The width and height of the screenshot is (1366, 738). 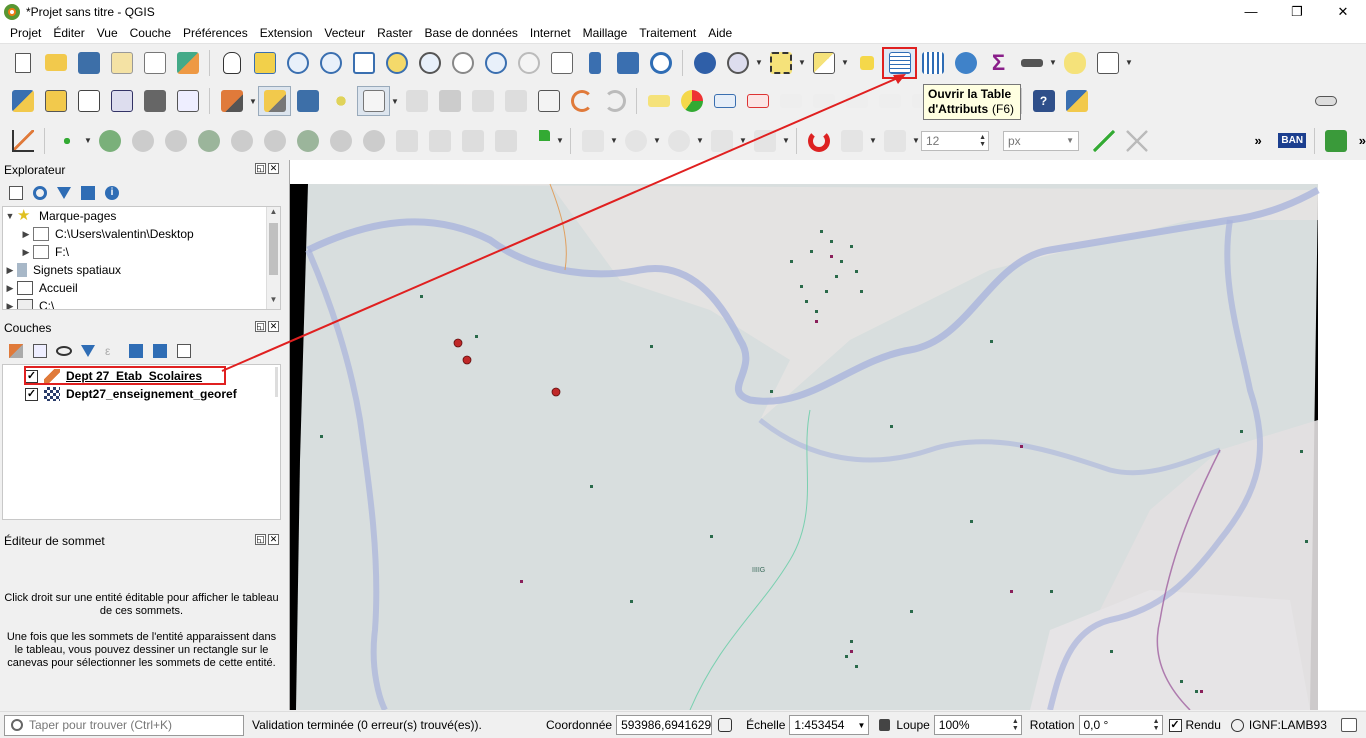 I want to click on menu-projet: Projet, so click(x=25, y=33).